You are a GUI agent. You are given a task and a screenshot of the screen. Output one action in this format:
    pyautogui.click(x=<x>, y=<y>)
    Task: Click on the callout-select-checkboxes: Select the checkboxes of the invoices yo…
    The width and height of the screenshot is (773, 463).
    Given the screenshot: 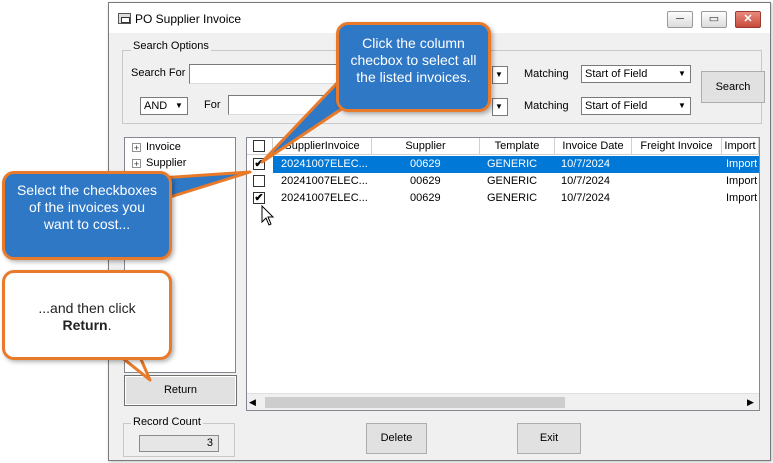 What is the action you would take?
    pyautogui.click(x=87, y=215)
    